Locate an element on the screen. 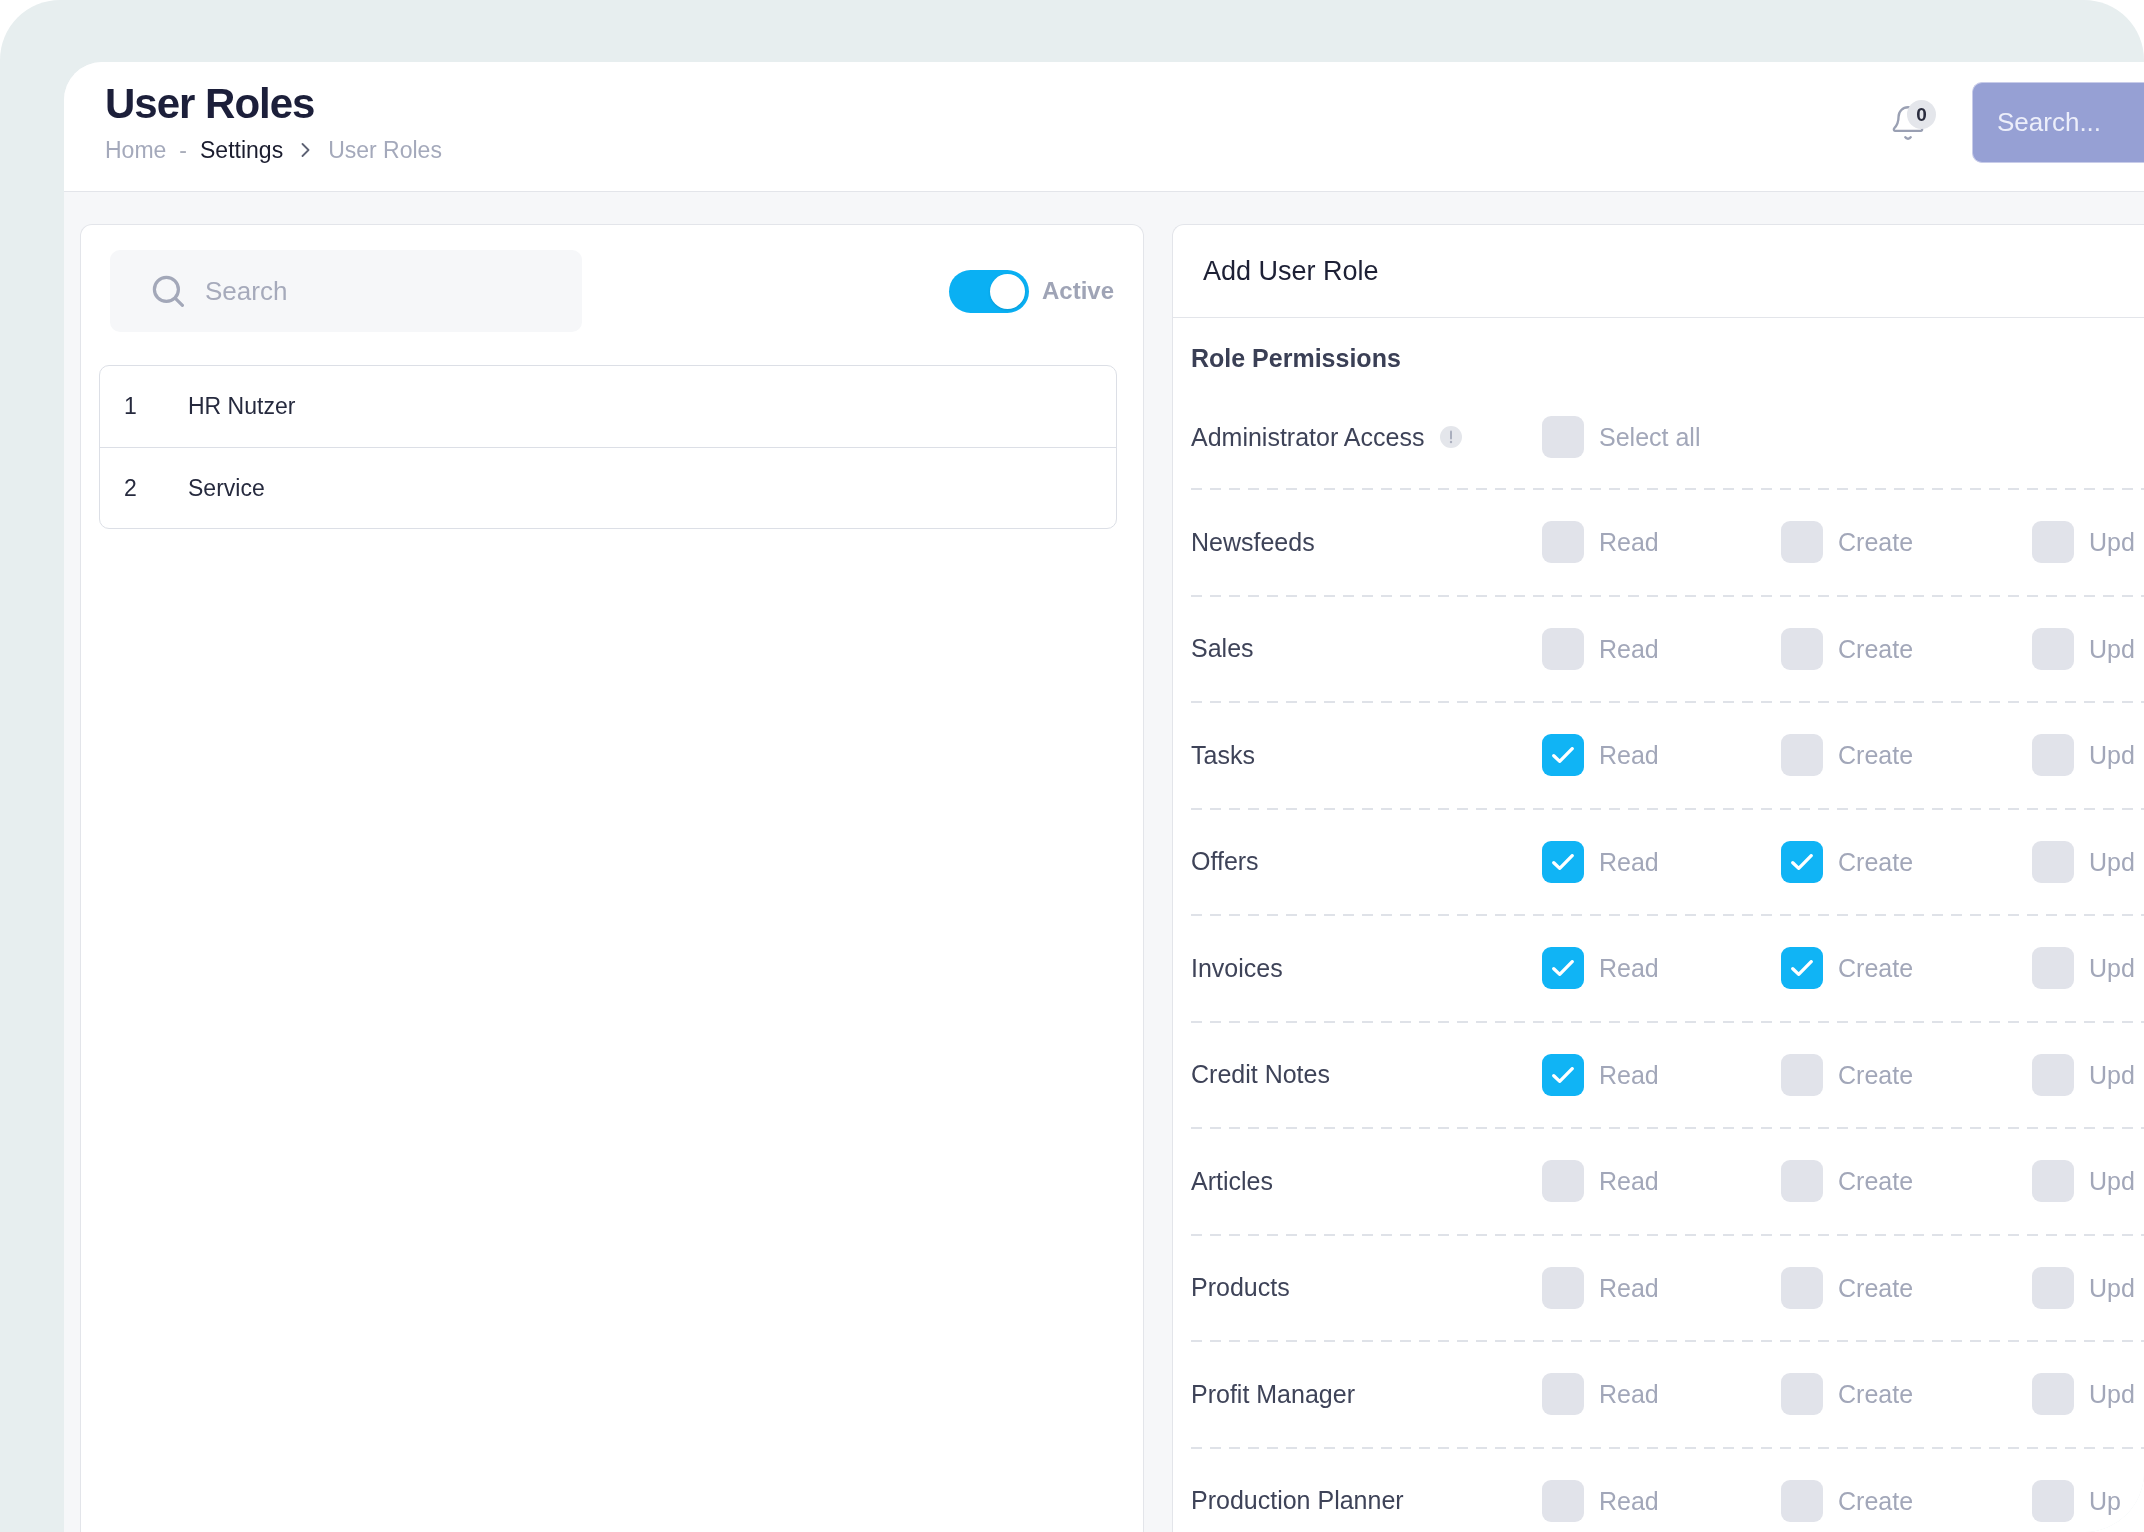  search-field: Search is located at coordinates (346, 291).